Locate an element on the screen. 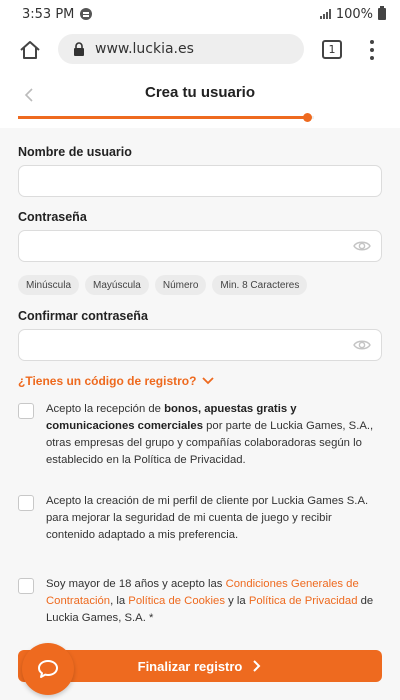 This screenshot has width=400, height=700. registration-code-link: ¿Tienes un código de registro? is located at coordinates (116, 381).